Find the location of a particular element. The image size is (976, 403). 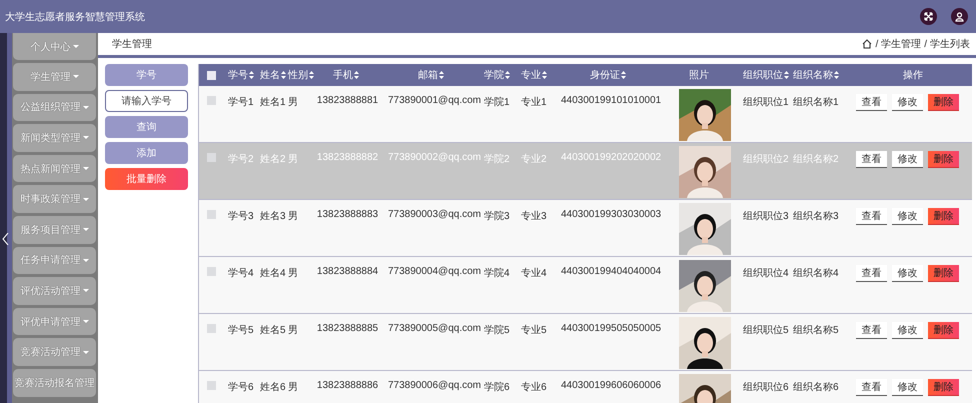

student-id-field: 请输入学号 is located at coordinates (146, 101).